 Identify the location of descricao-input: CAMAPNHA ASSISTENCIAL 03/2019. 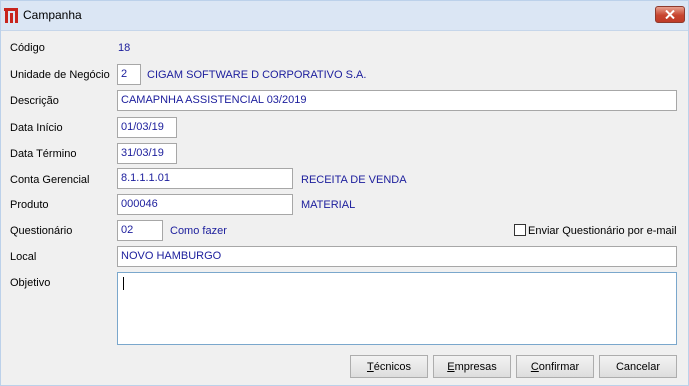
(397, 100).